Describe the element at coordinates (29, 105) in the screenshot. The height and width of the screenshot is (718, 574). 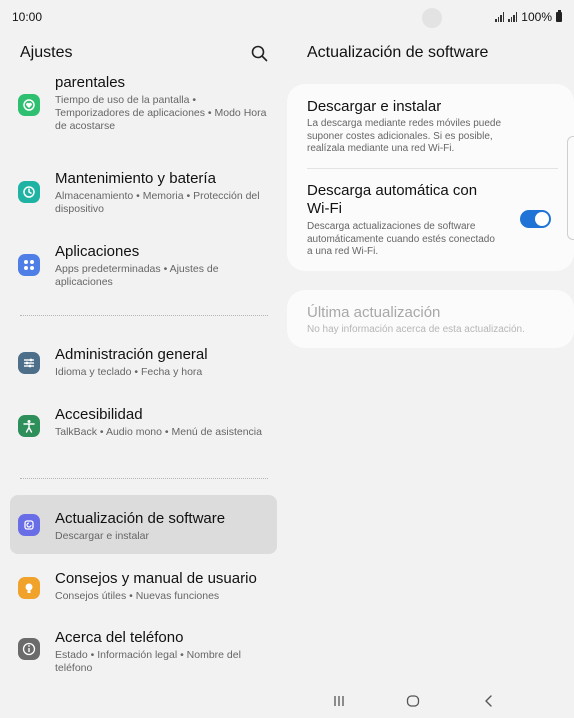
I see `parental-controls-icon` at that location.